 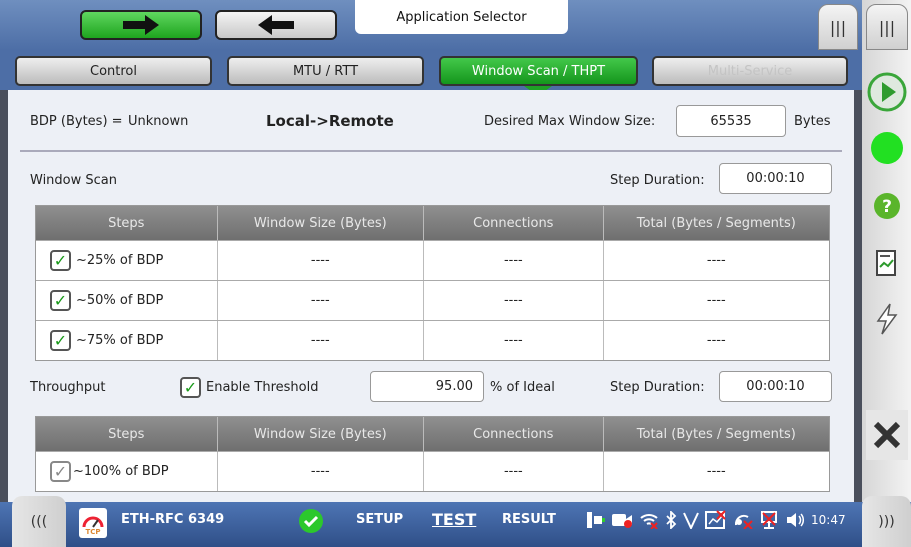 I want to click on report-button, so click(x=887, y=264).